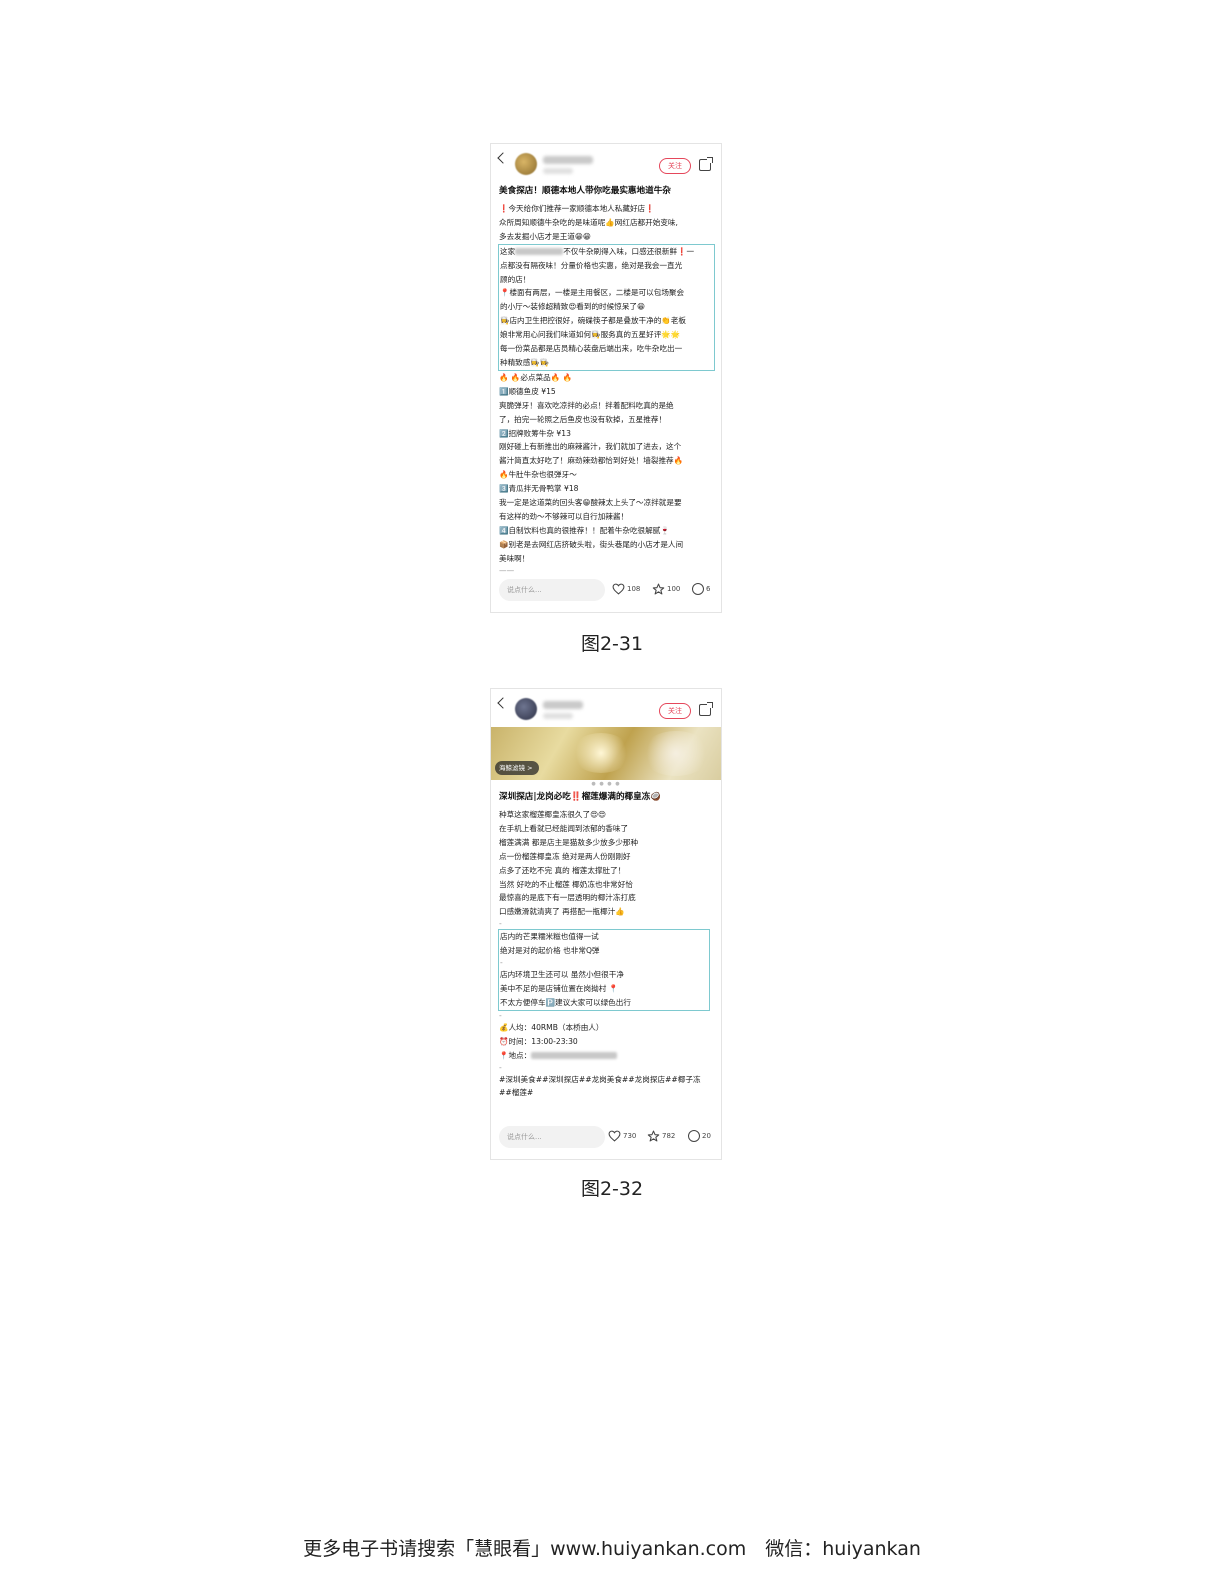 This screenshot has width=1224, height=1584. What do you see at coordinates (708, 589) in the screenshot?
I see `comment-count: 6` at bounding box center [708, 589].